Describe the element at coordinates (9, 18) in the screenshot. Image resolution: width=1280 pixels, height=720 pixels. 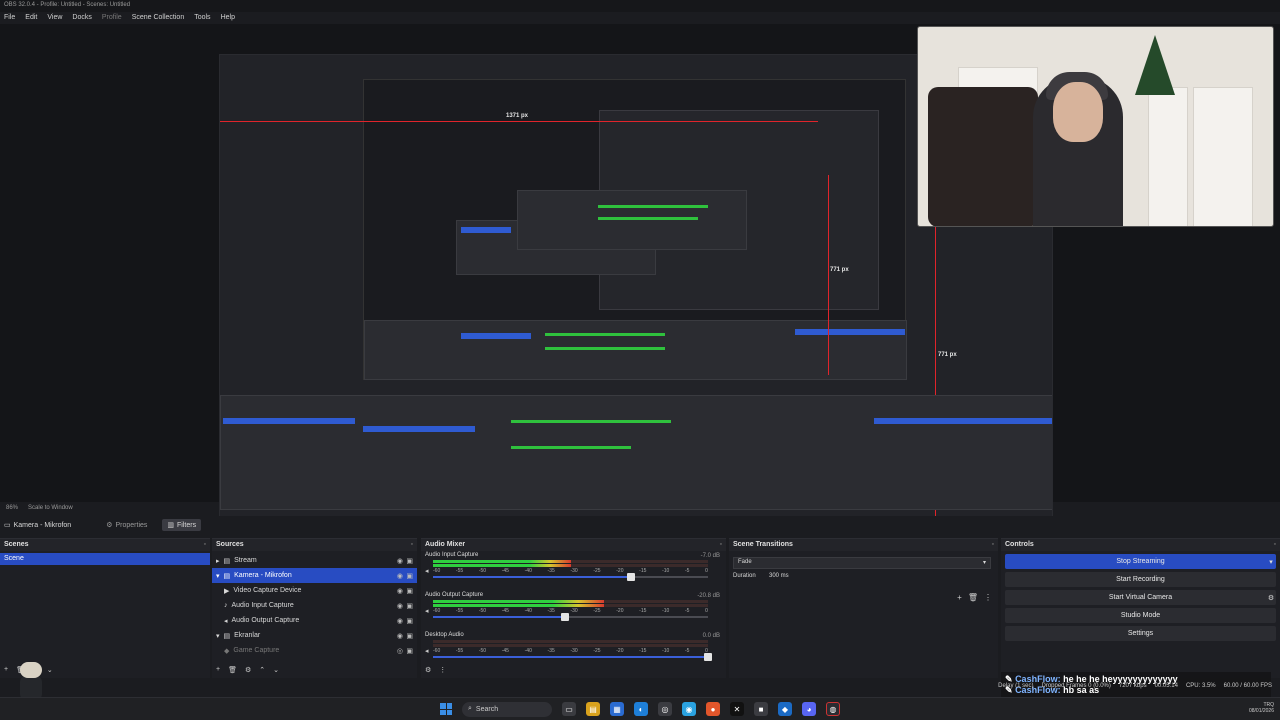
I see `menu-file: File` at that location.